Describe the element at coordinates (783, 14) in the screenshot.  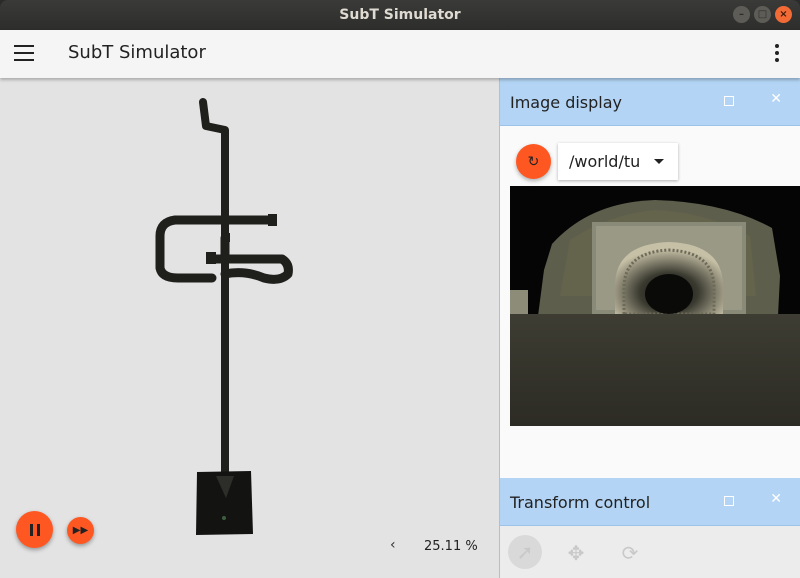
I see `close-icon: ×` at that location.